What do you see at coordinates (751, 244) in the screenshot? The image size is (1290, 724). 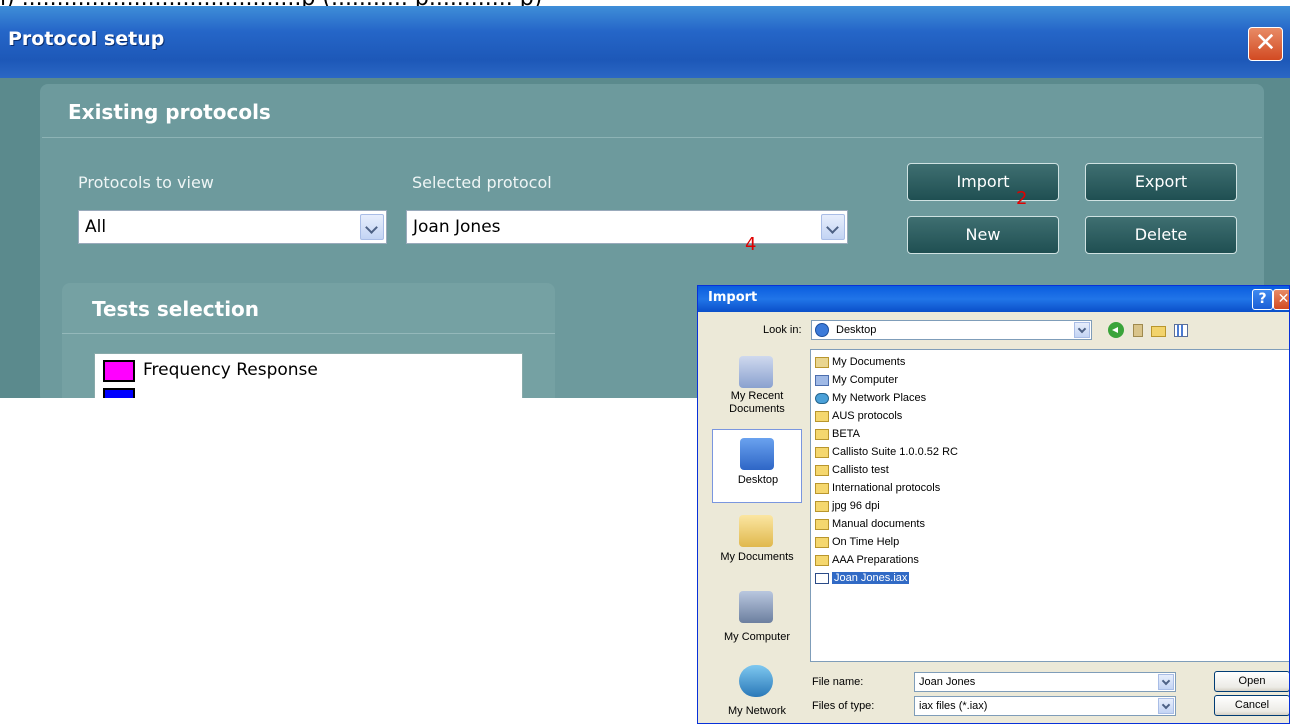 I see `annotation-number-4: 4` at bounding box center [751, 244].